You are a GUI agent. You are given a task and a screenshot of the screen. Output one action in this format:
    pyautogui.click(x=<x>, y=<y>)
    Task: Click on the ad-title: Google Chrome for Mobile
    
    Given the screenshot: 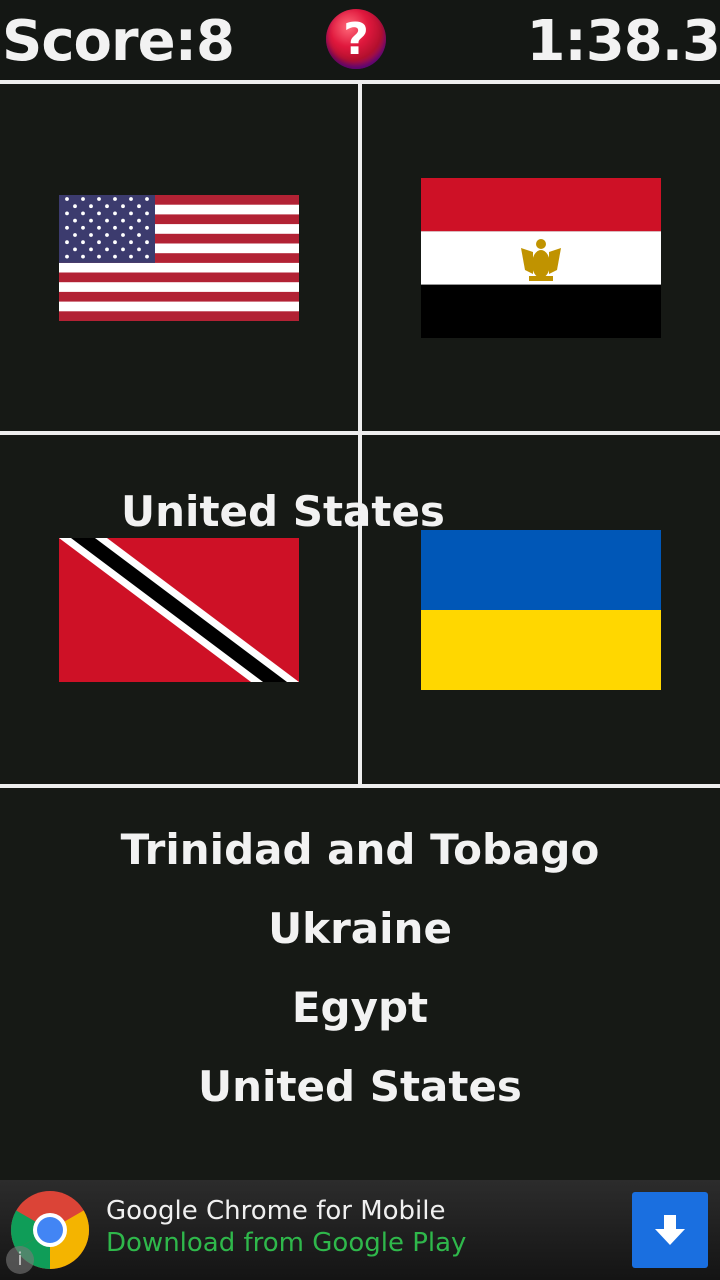 What is the action you would take?
    pyautogui.click(x=276, y=1211)
    